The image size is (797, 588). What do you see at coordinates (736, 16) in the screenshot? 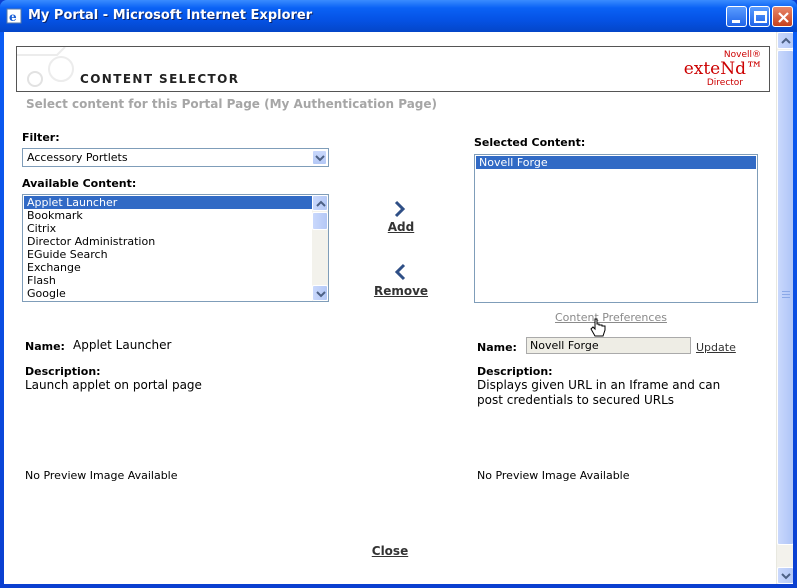
I see `minimize-button` at bounding box center [736, 16].